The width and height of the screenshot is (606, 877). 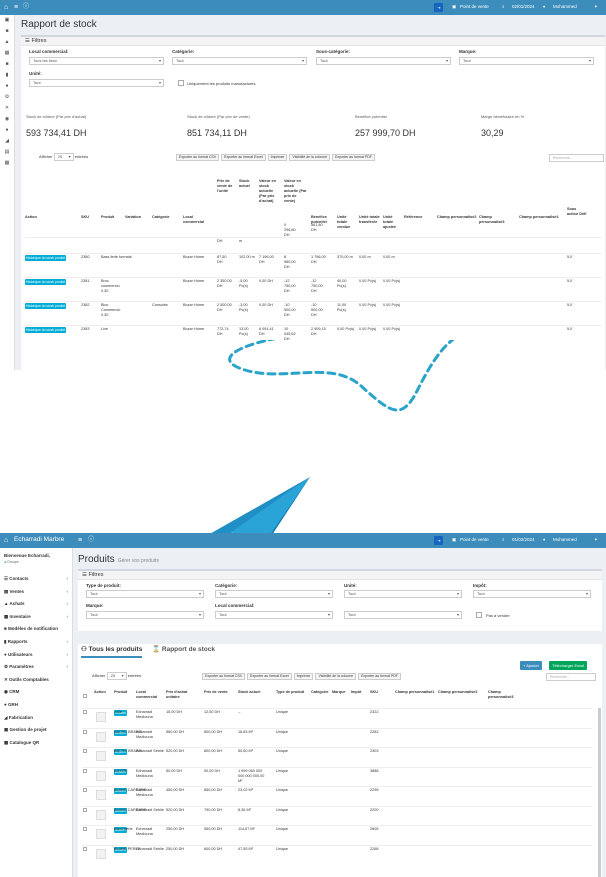 What do you see at coordinates (18, 718) in the screenshot?
I see `sidebar-item: ◢ Fabrication` at bounding box center [18, 718].